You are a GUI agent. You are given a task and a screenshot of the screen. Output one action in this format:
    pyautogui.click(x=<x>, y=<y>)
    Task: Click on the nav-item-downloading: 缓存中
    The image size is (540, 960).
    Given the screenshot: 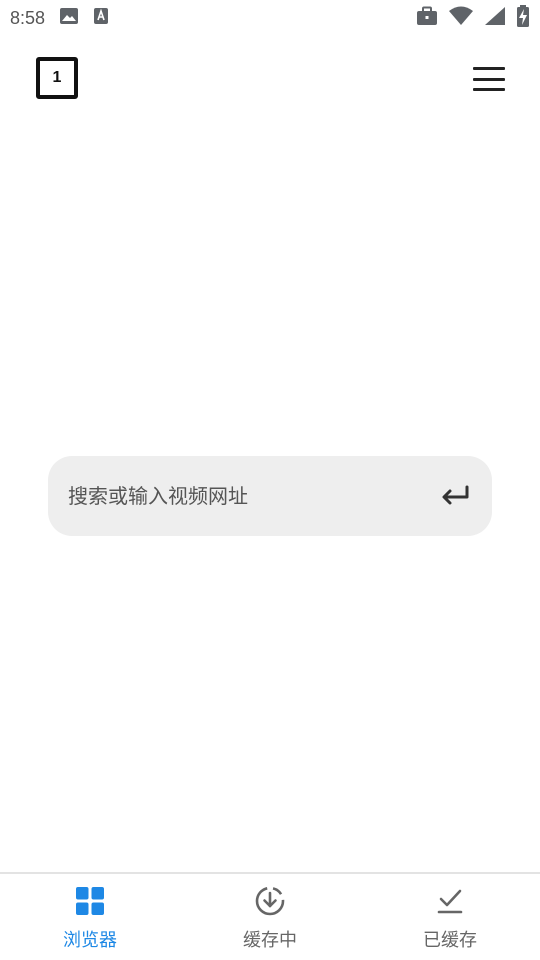 What is the action you would take?
    pyautogui.click(x=270, y=917)
    